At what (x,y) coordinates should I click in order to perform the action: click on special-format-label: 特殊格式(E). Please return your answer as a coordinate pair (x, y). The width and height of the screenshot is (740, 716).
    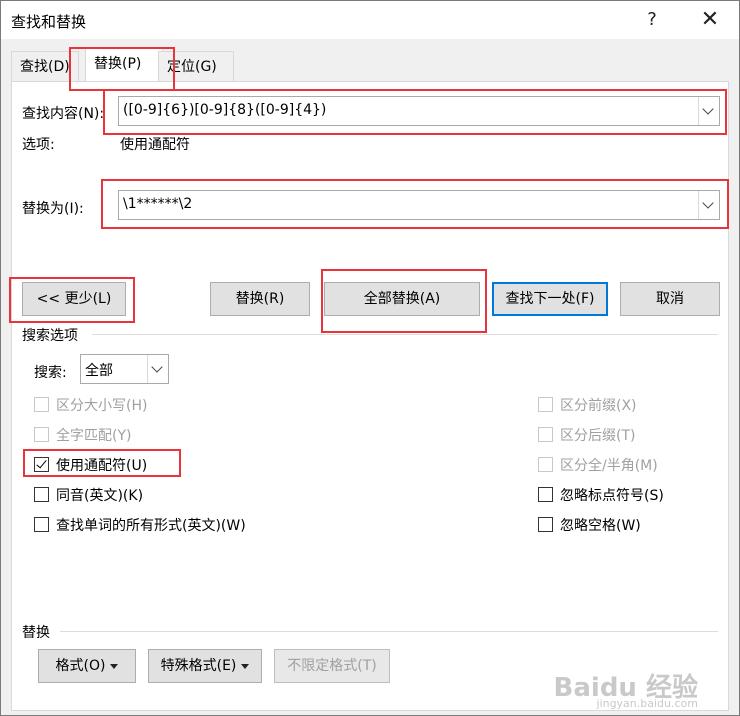
    Looking at the image, I should click on (198, 666).